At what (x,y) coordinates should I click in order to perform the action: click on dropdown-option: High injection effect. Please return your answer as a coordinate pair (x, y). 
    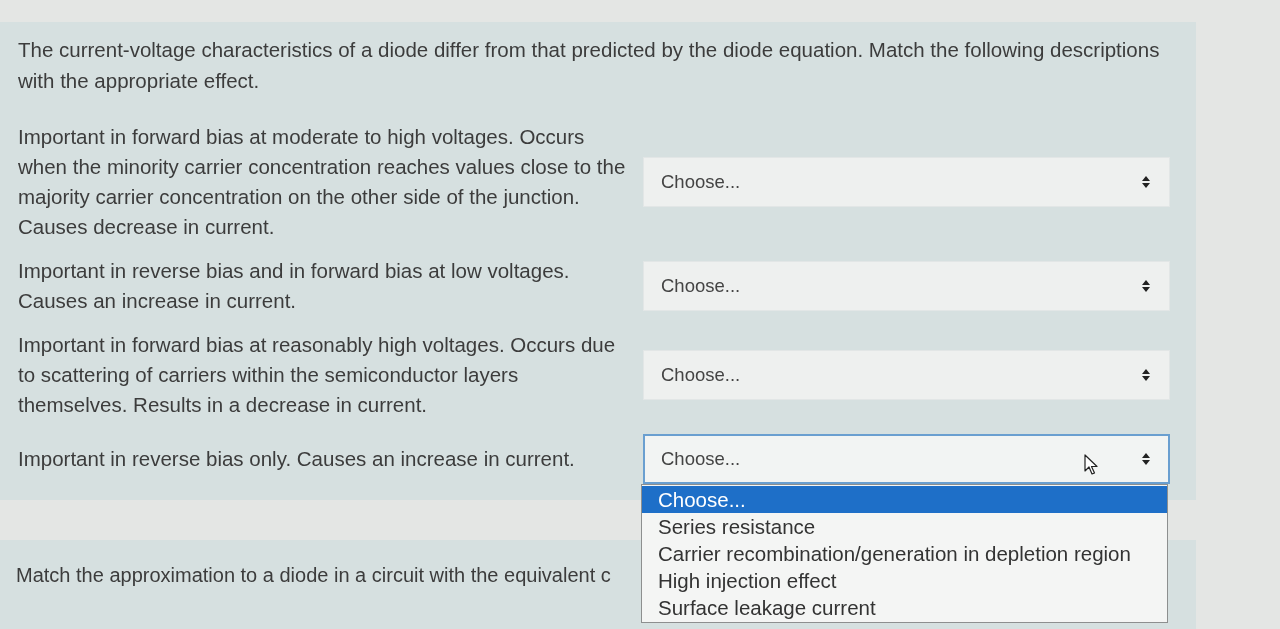
    Looking at the image, I should click on (904, 580).